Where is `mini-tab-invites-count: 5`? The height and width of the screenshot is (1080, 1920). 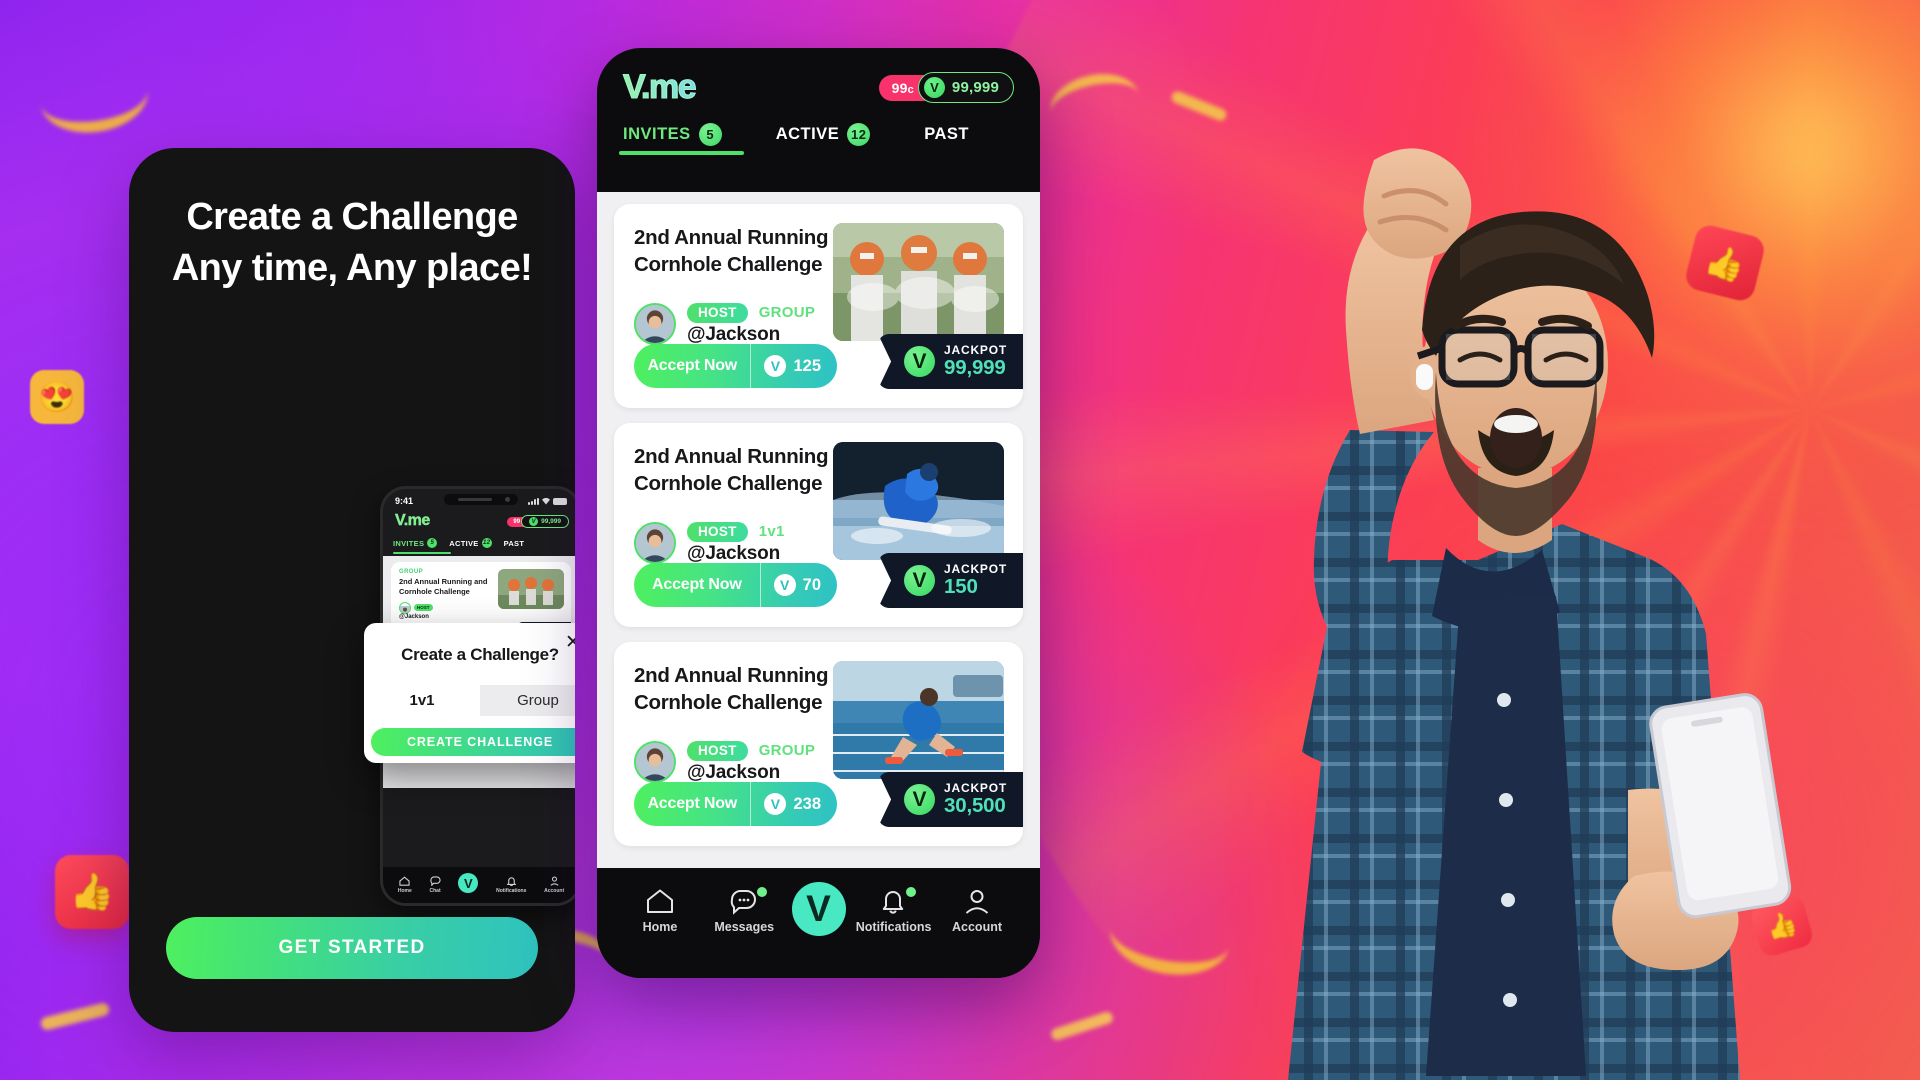
mini-tab-invites-count: 5 is located at coordinates (432, 543).